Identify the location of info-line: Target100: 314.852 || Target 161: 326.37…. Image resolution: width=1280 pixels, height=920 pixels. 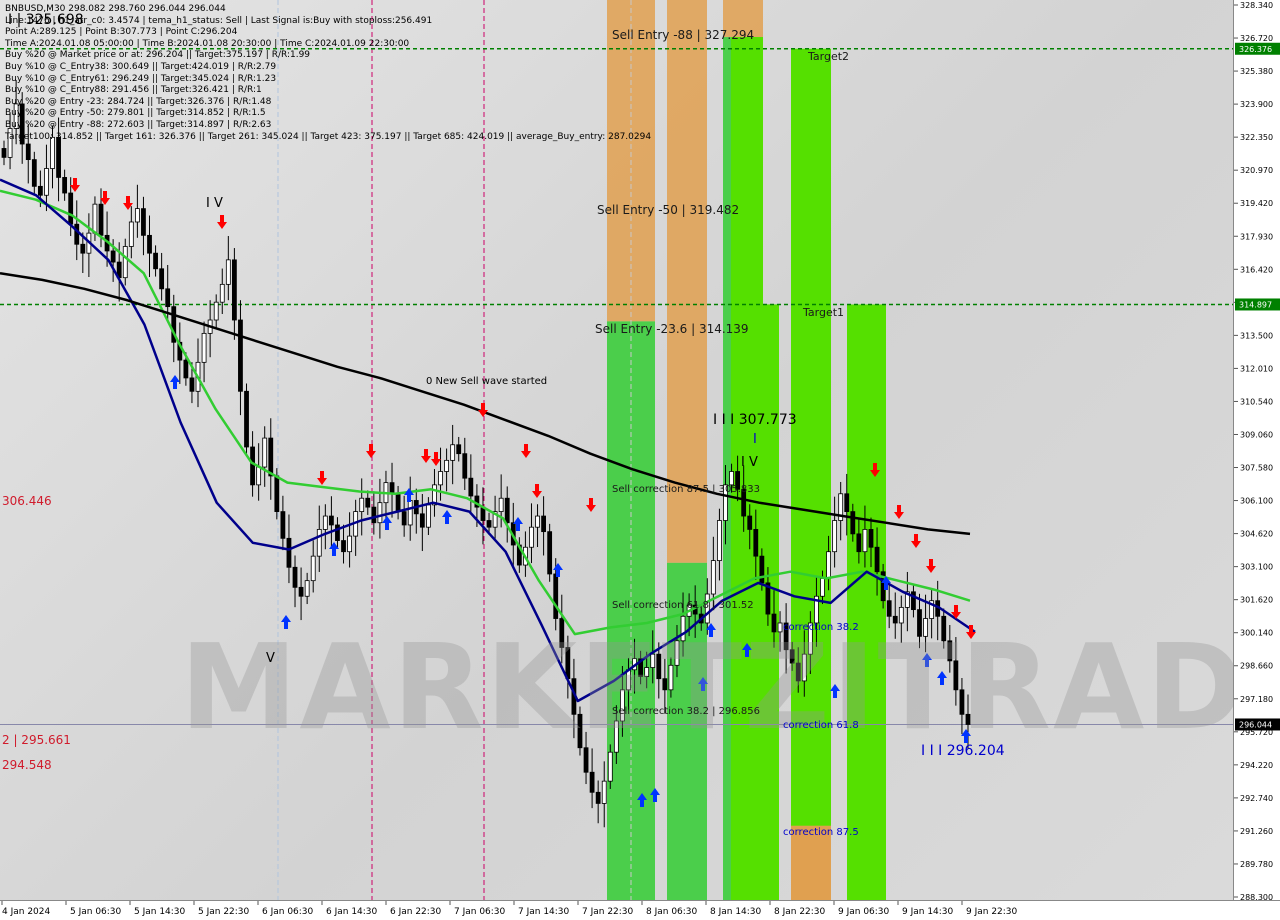
(328, 136).